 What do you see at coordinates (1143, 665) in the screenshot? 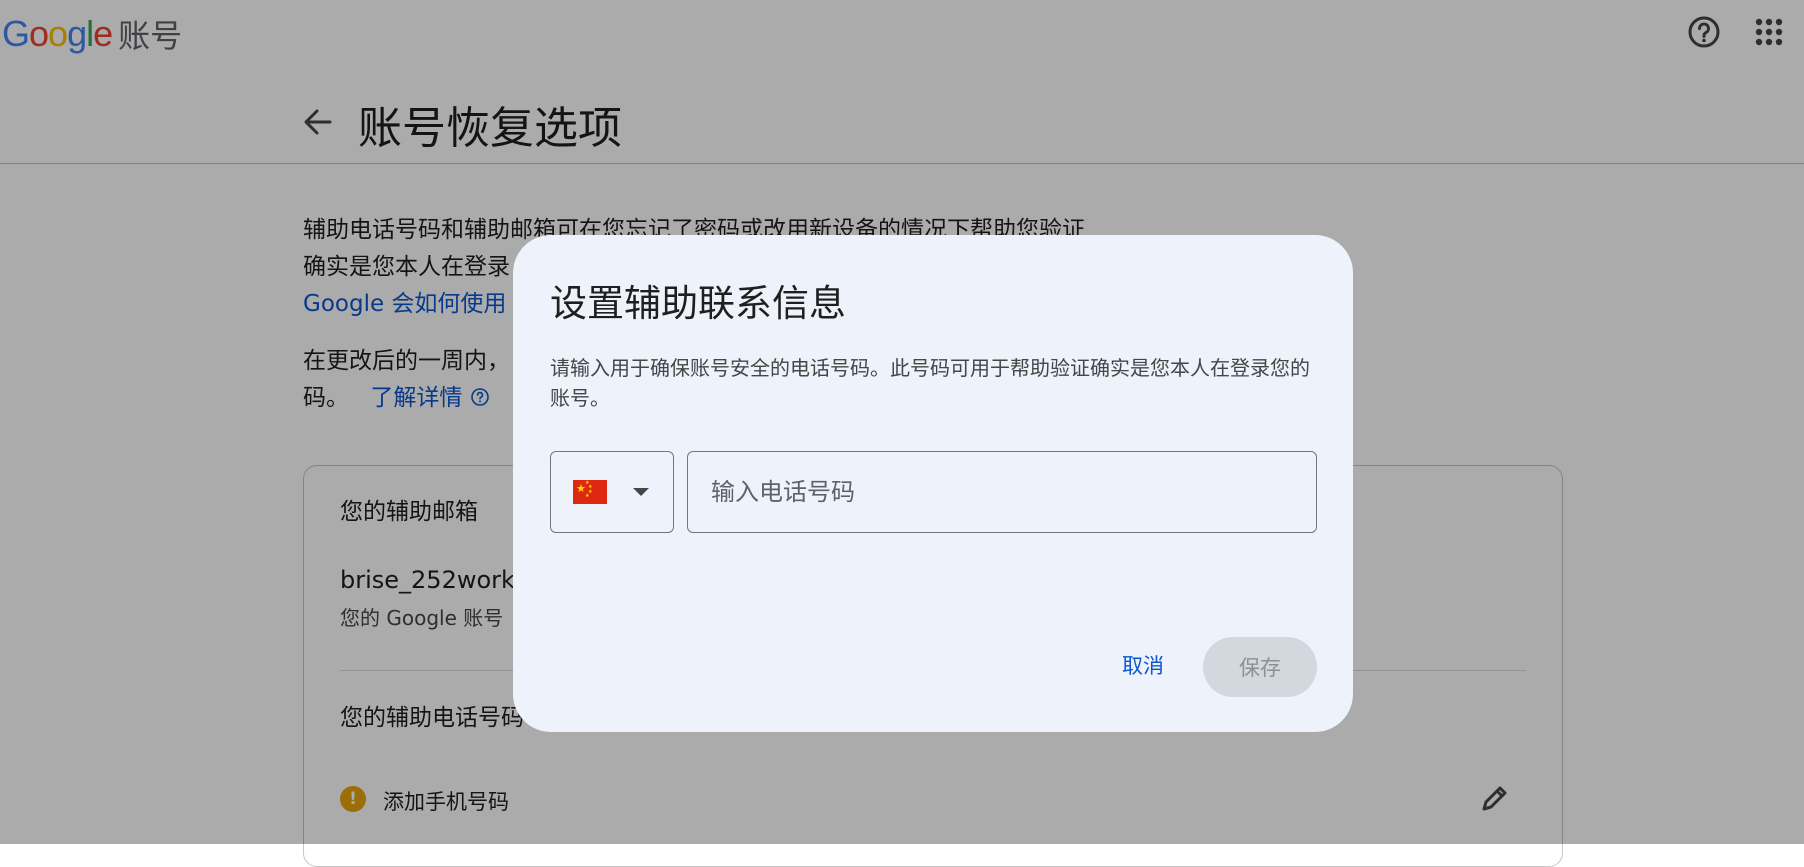
I see `cancel-button: 取消` at bounding box center [1143, 665].